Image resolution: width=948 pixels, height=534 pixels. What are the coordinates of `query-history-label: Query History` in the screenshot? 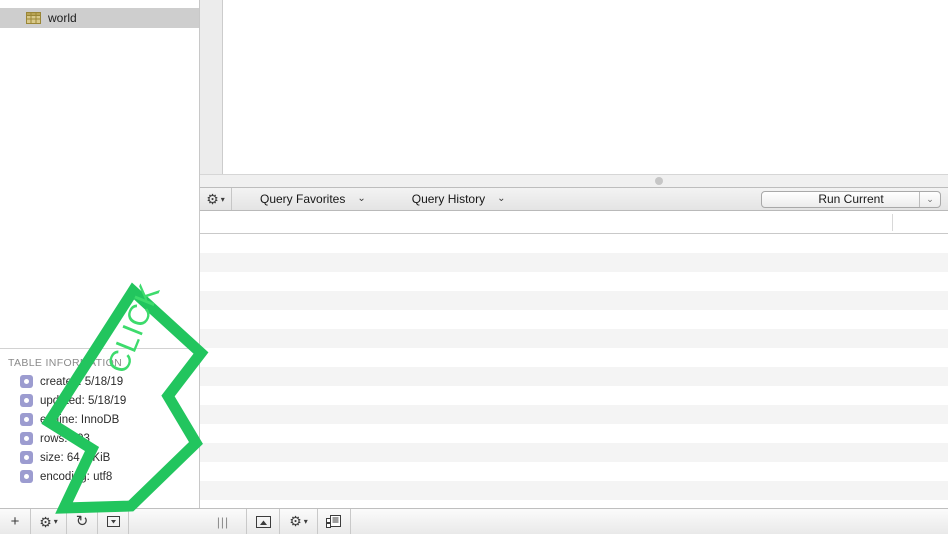 It's located at (448, 199).